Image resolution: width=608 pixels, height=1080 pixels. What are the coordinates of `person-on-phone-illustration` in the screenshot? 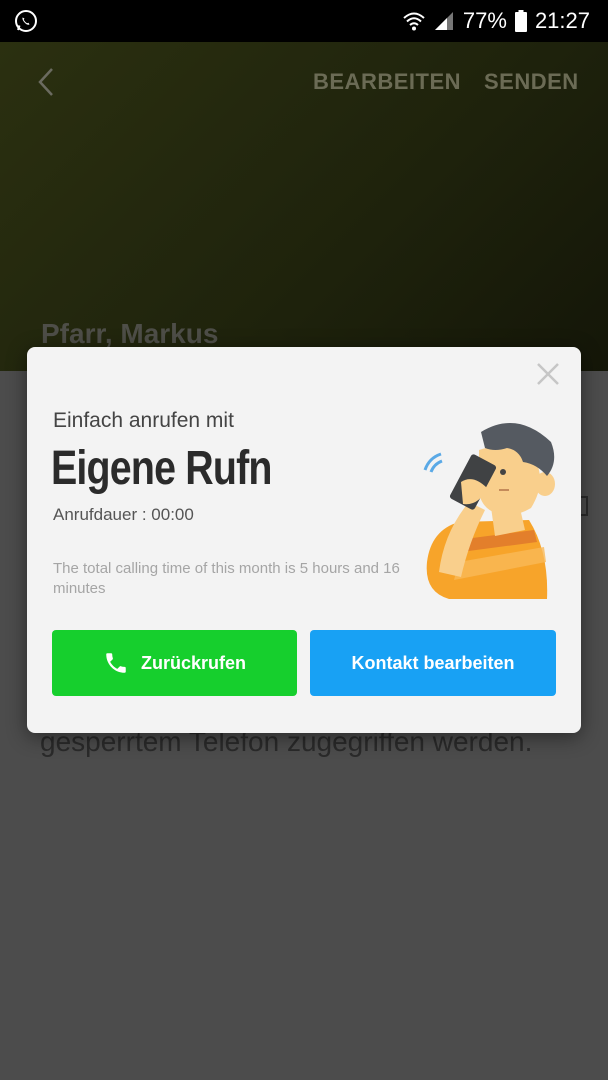 It's located at (489, 511).